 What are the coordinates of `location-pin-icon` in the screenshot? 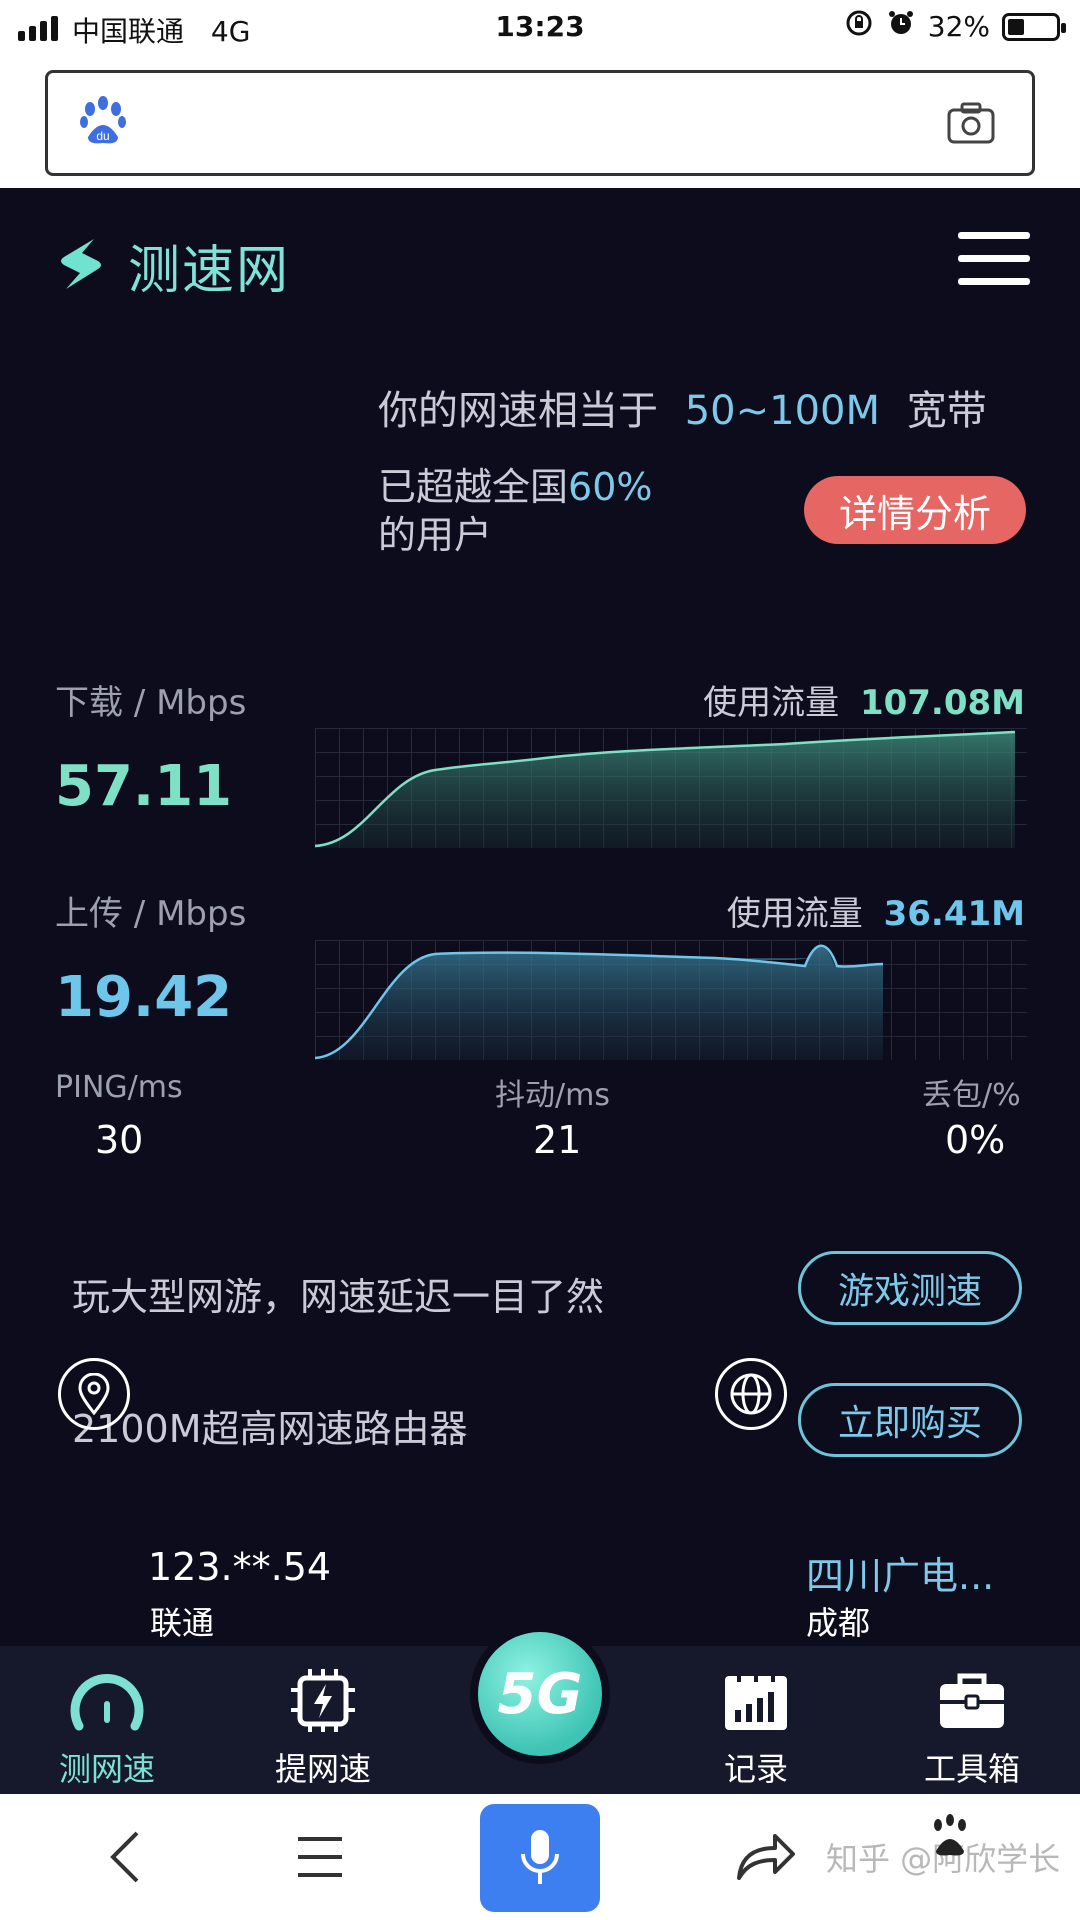 It's located at (94, 1394).